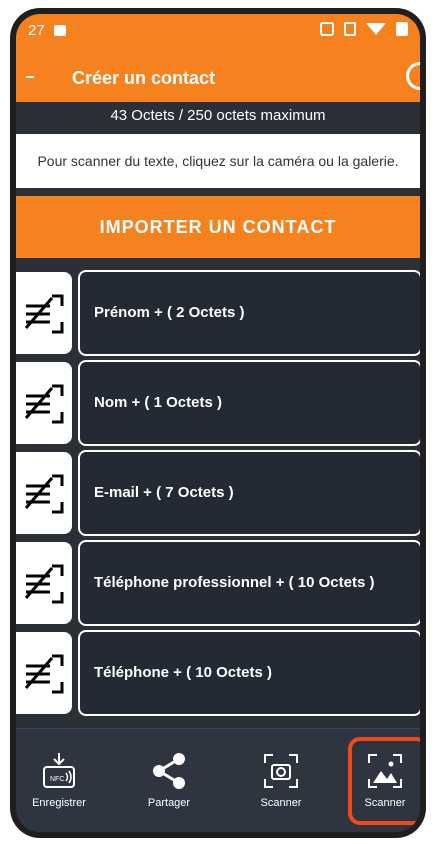 The width and height of the screenshot is (434, 844). I want to click on status-icons, so click(364, 29).